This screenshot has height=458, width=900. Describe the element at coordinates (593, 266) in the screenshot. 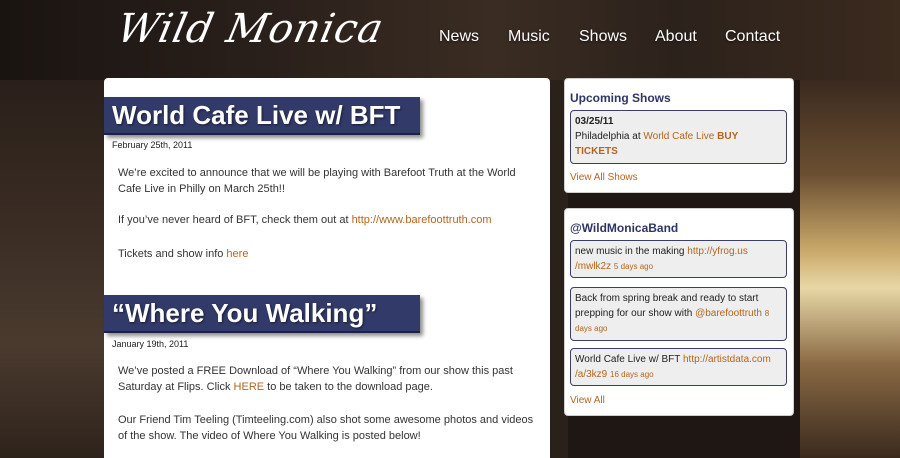

I see `tweet-link: /mwlk2z` at that location.